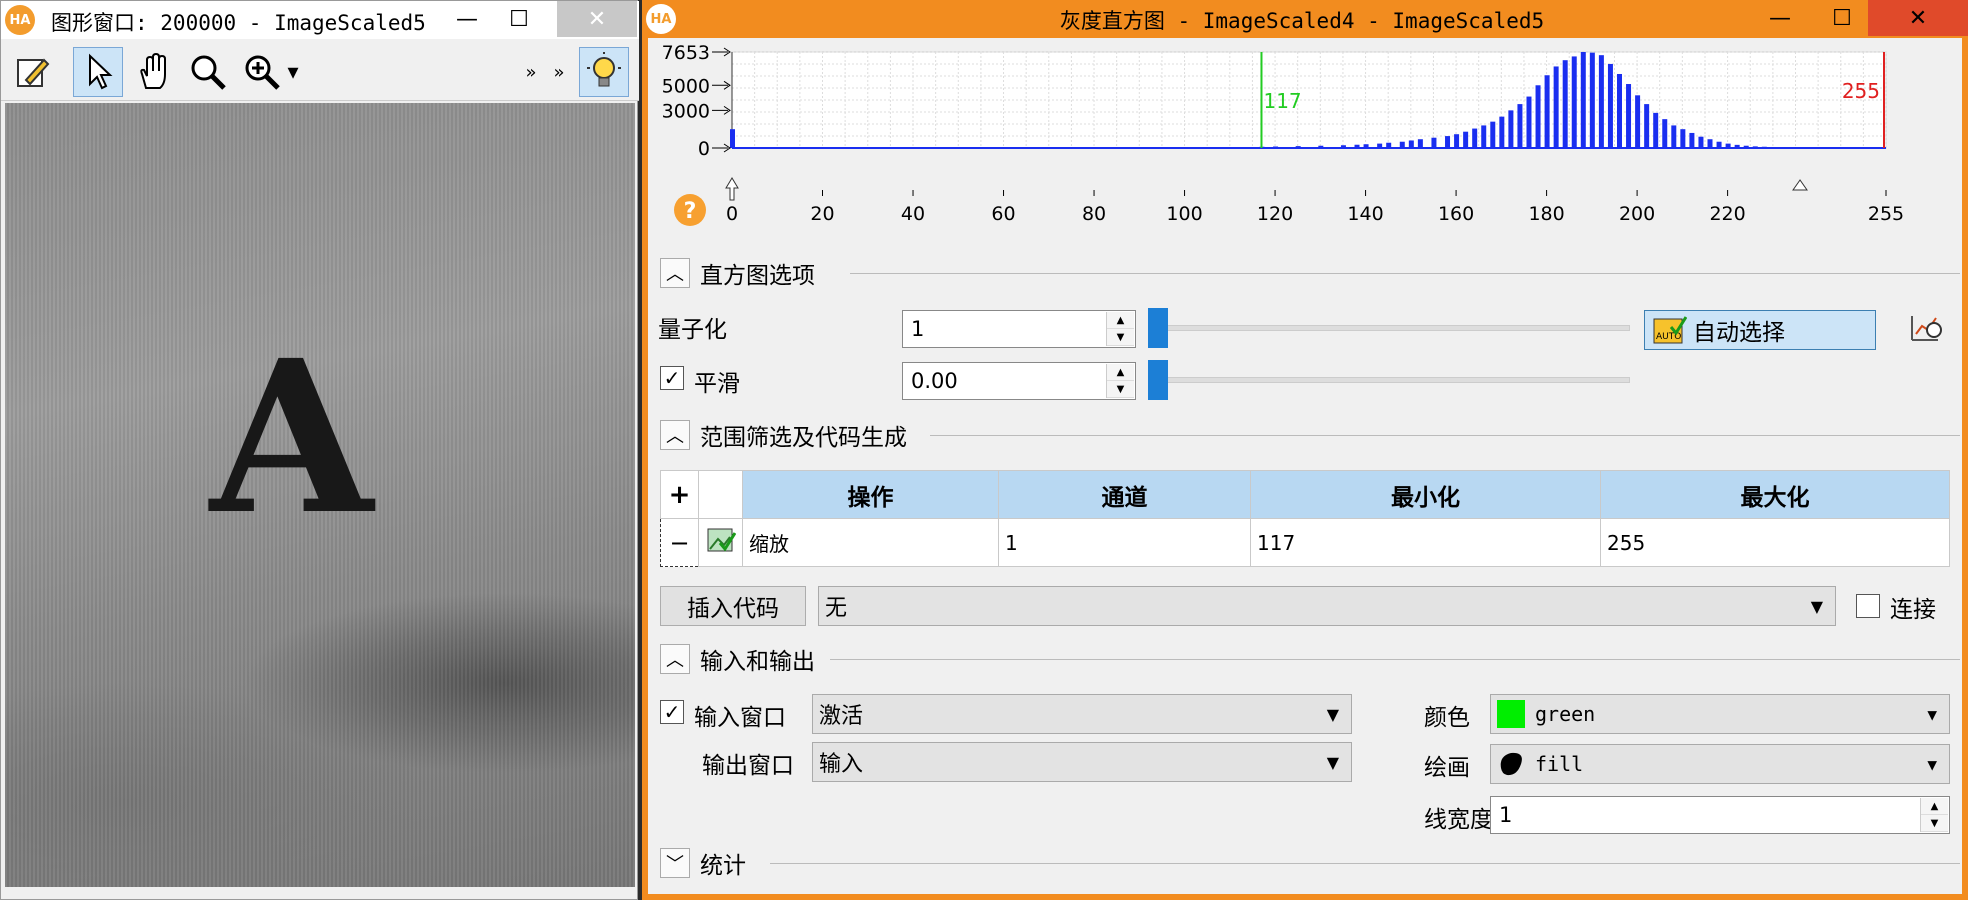 The height and width of the screenshot is (900, 1968). Describe the element at coordinates (732, 189) in the screenshot. I see `min-threshold-handle` at that location.